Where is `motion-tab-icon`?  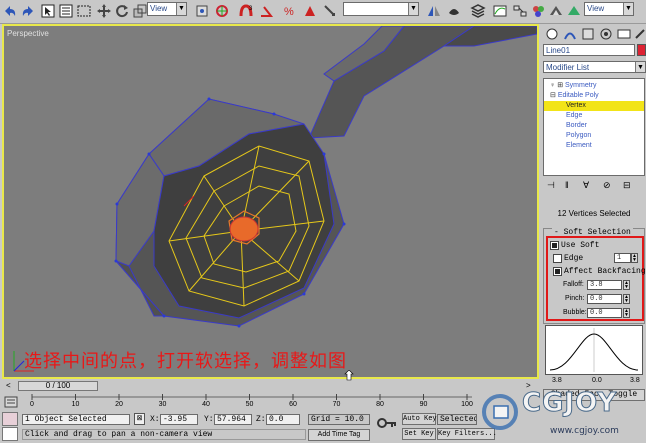 motion-tab-icon is located at coordinates (606, 34).